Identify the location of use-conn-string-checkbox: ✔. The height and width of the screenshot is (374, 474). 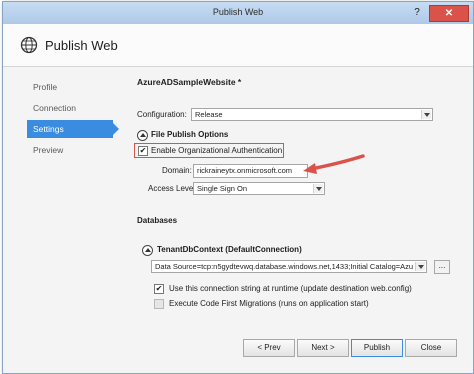
(159, 289).